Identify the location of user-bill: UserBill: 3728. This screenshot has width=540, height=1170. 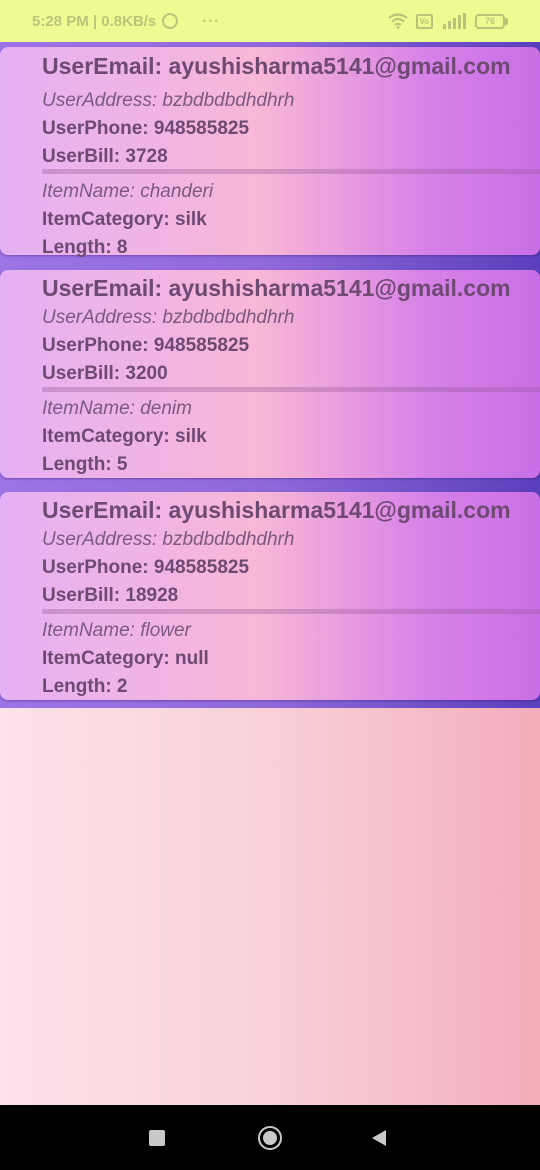
(105, 156).